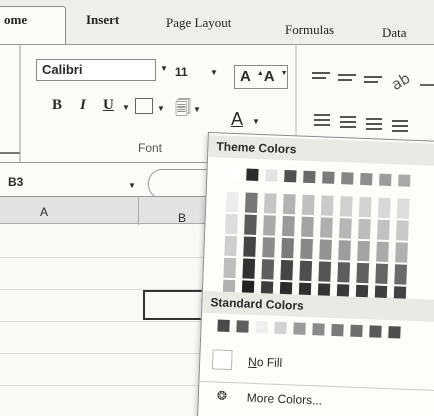 The image size is (434, 416). Describe the element at coordinates (83, 105) in the screenshot. I see `italic-button: I` at that location.